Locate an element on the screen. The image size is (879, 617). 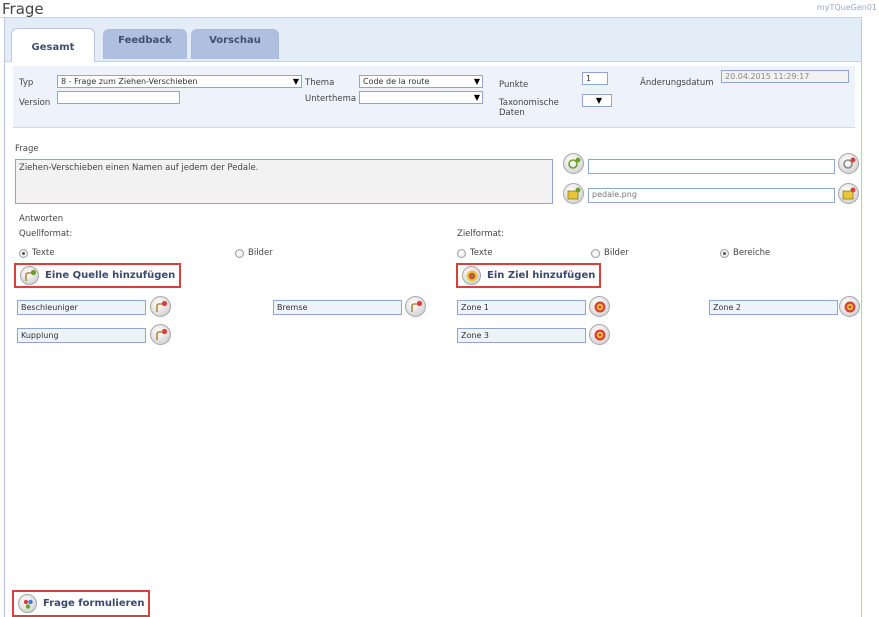
datum-field: 20.04.2015 11:29:17 is located at coordinates (785, 76).